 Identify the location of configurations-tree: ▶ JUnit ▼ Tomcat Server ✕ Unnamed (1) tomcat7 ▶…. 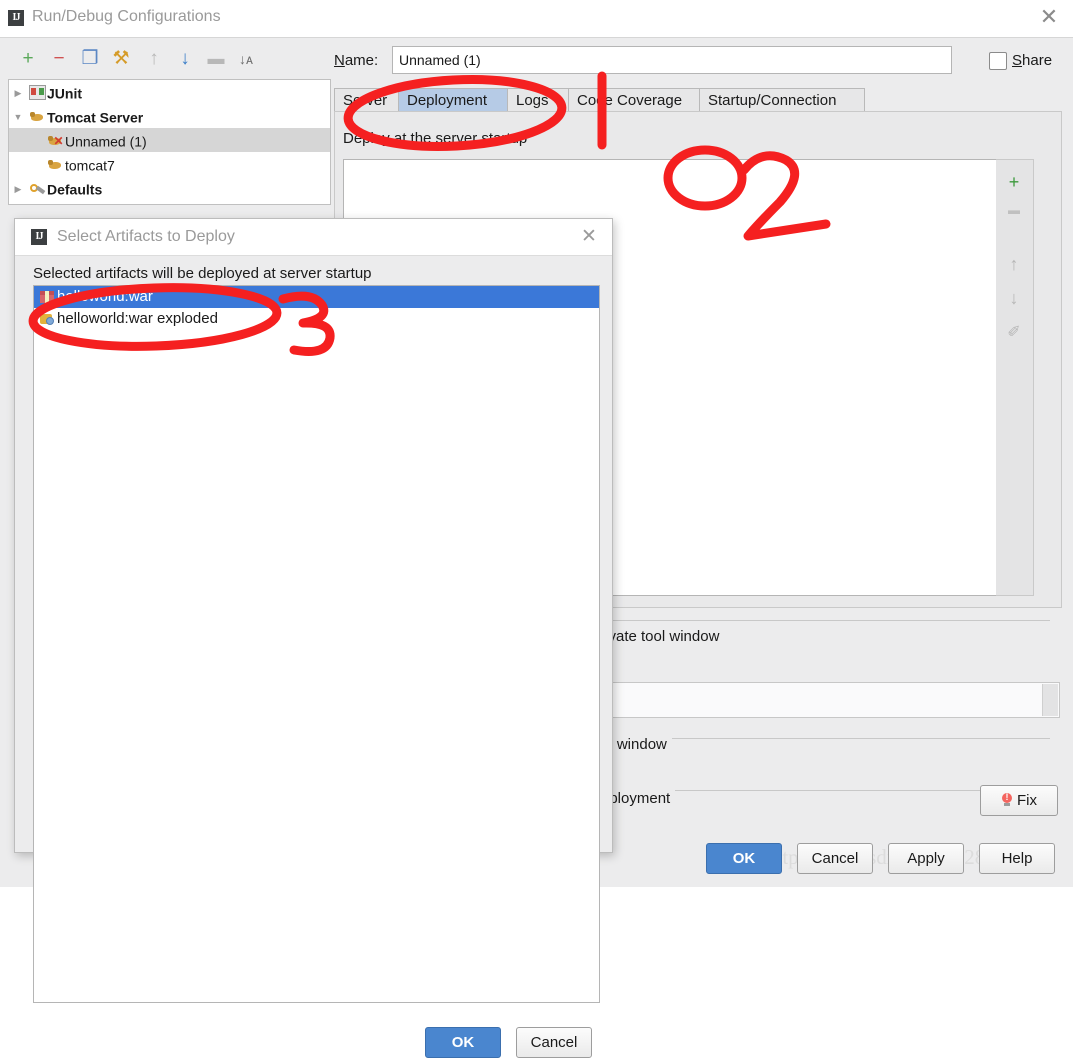
(169, 142).